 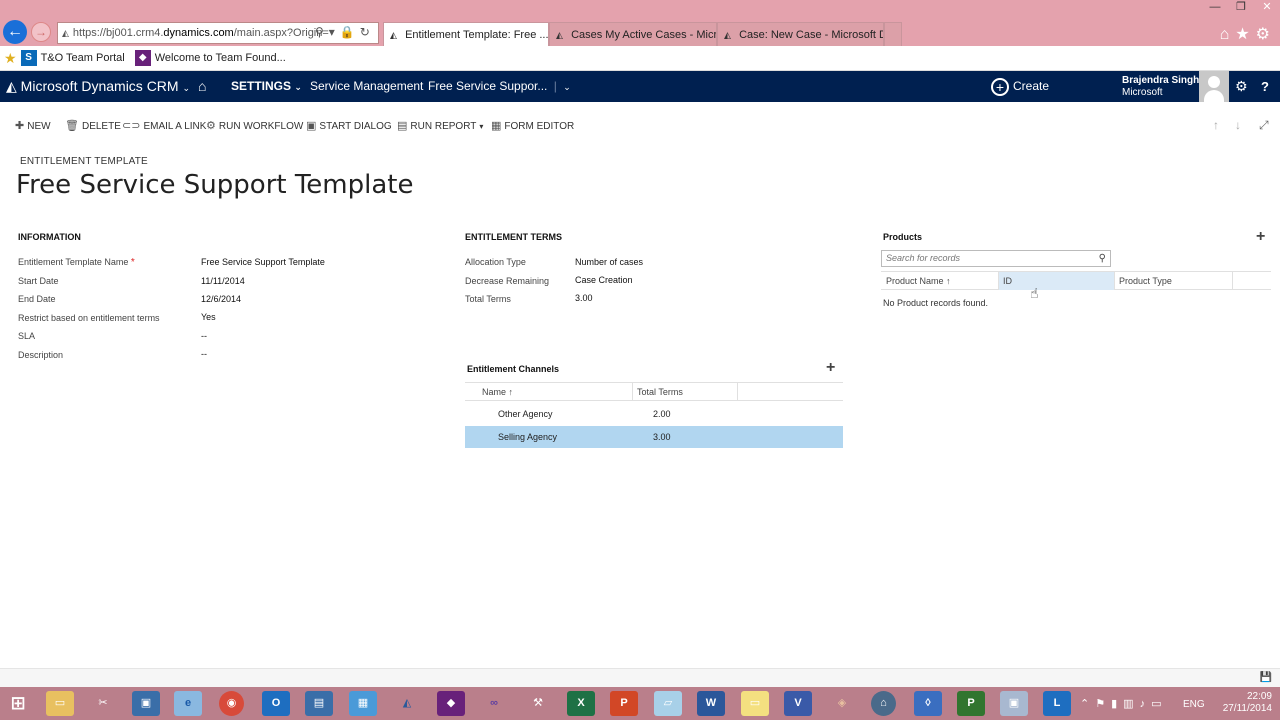 What do you see at coordinates (60, 703) in the screenshot?
I see `file-explorer-icon: ▭` at bounding box center [60, 703].